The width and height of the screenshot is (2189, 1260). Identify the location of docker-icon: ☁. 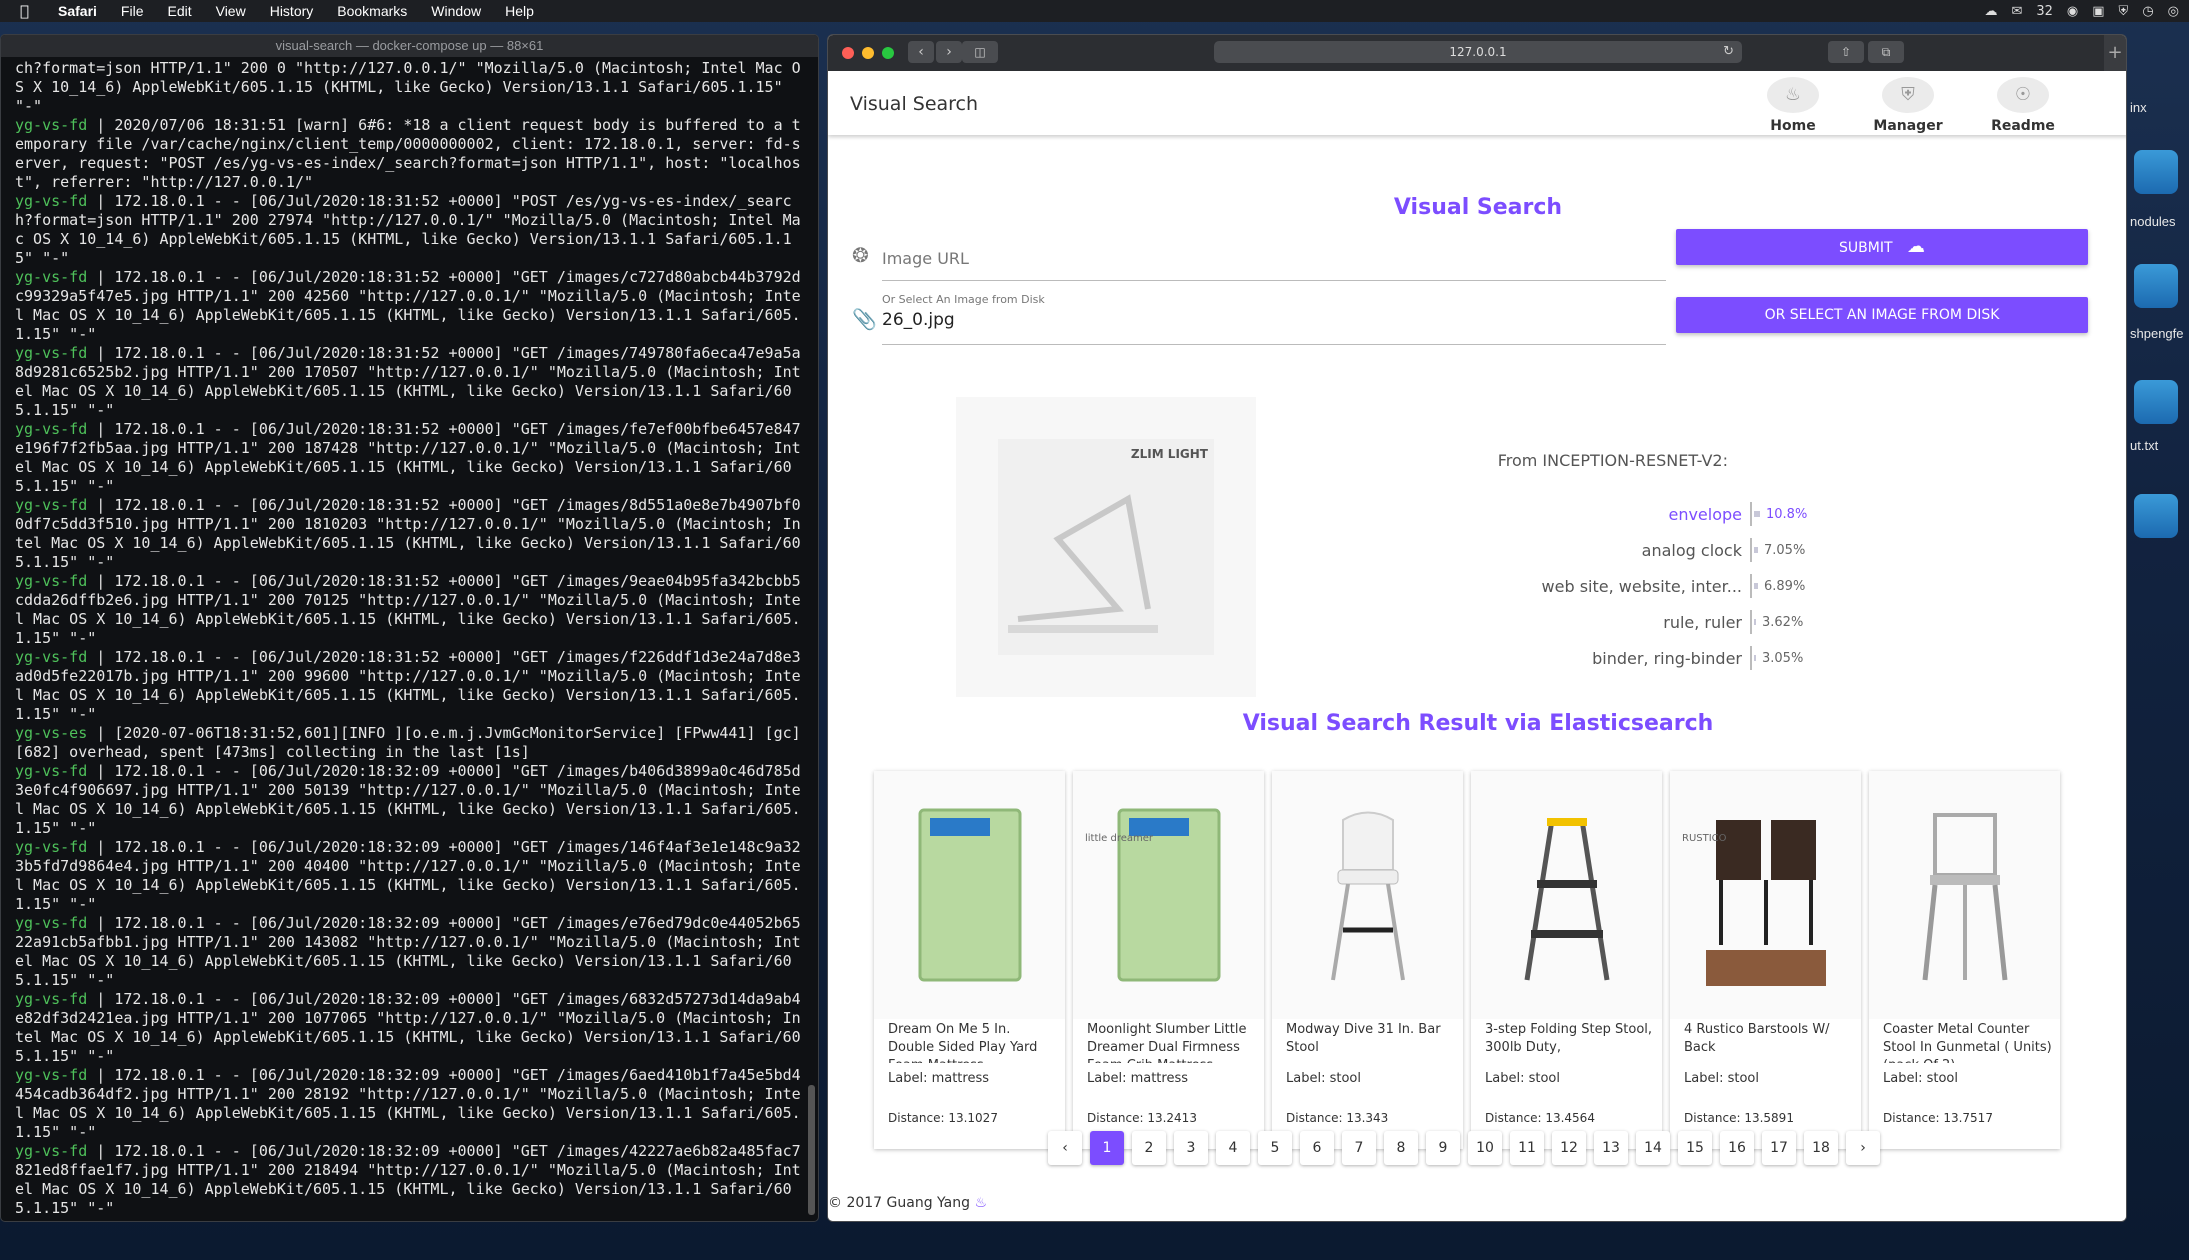
(1990, 11).